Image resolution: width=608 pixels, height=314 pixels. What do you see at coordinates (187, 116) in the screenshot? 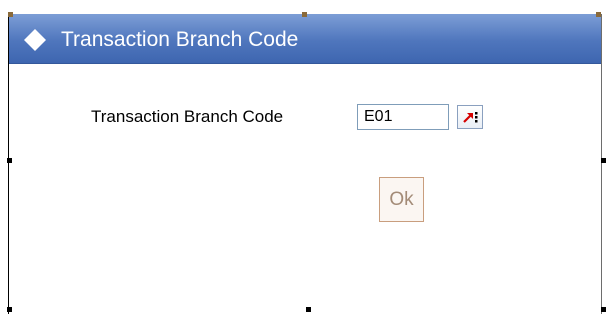
I see `transaction-branch-code-label: Transaction Branch Code` at bounding box center [187, 116].